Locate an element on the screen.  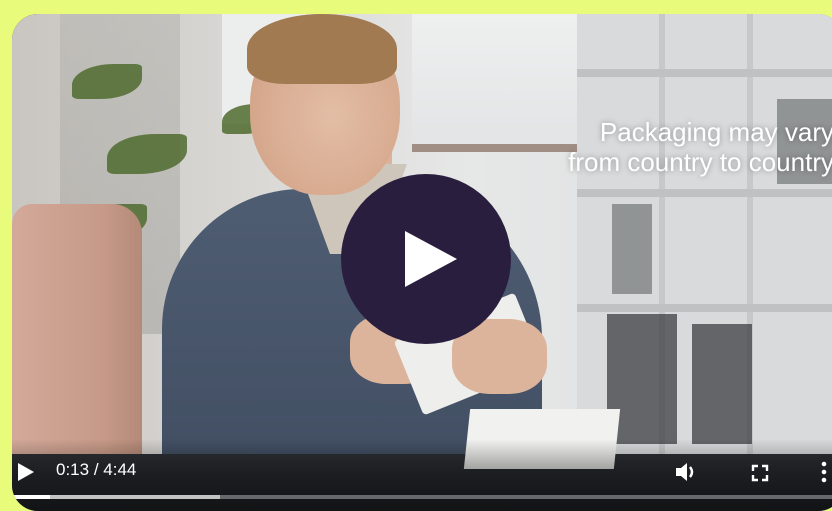
fullscreen-icon is located at coordinates (760, 473).